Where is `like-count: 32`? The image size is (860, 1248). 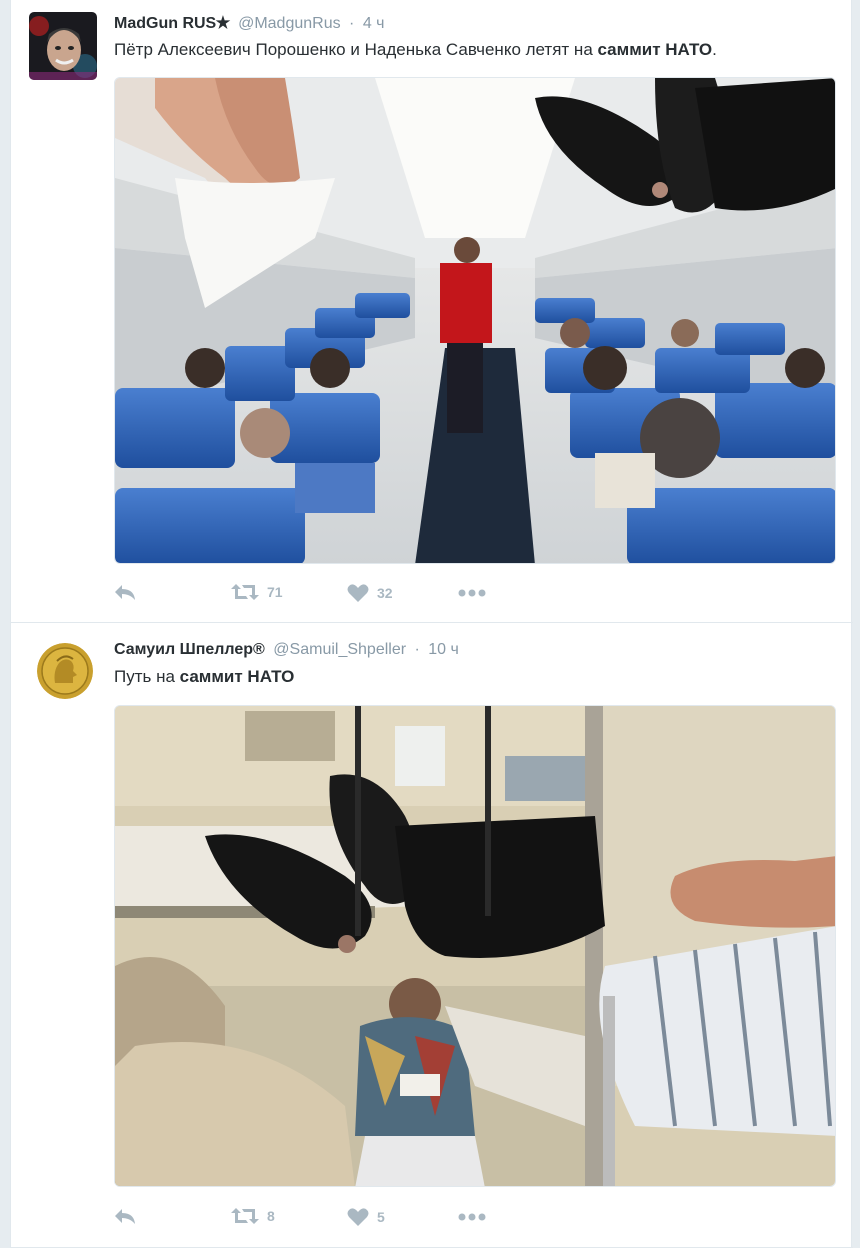 like-count: 32 is located at coordinates (385, 593).